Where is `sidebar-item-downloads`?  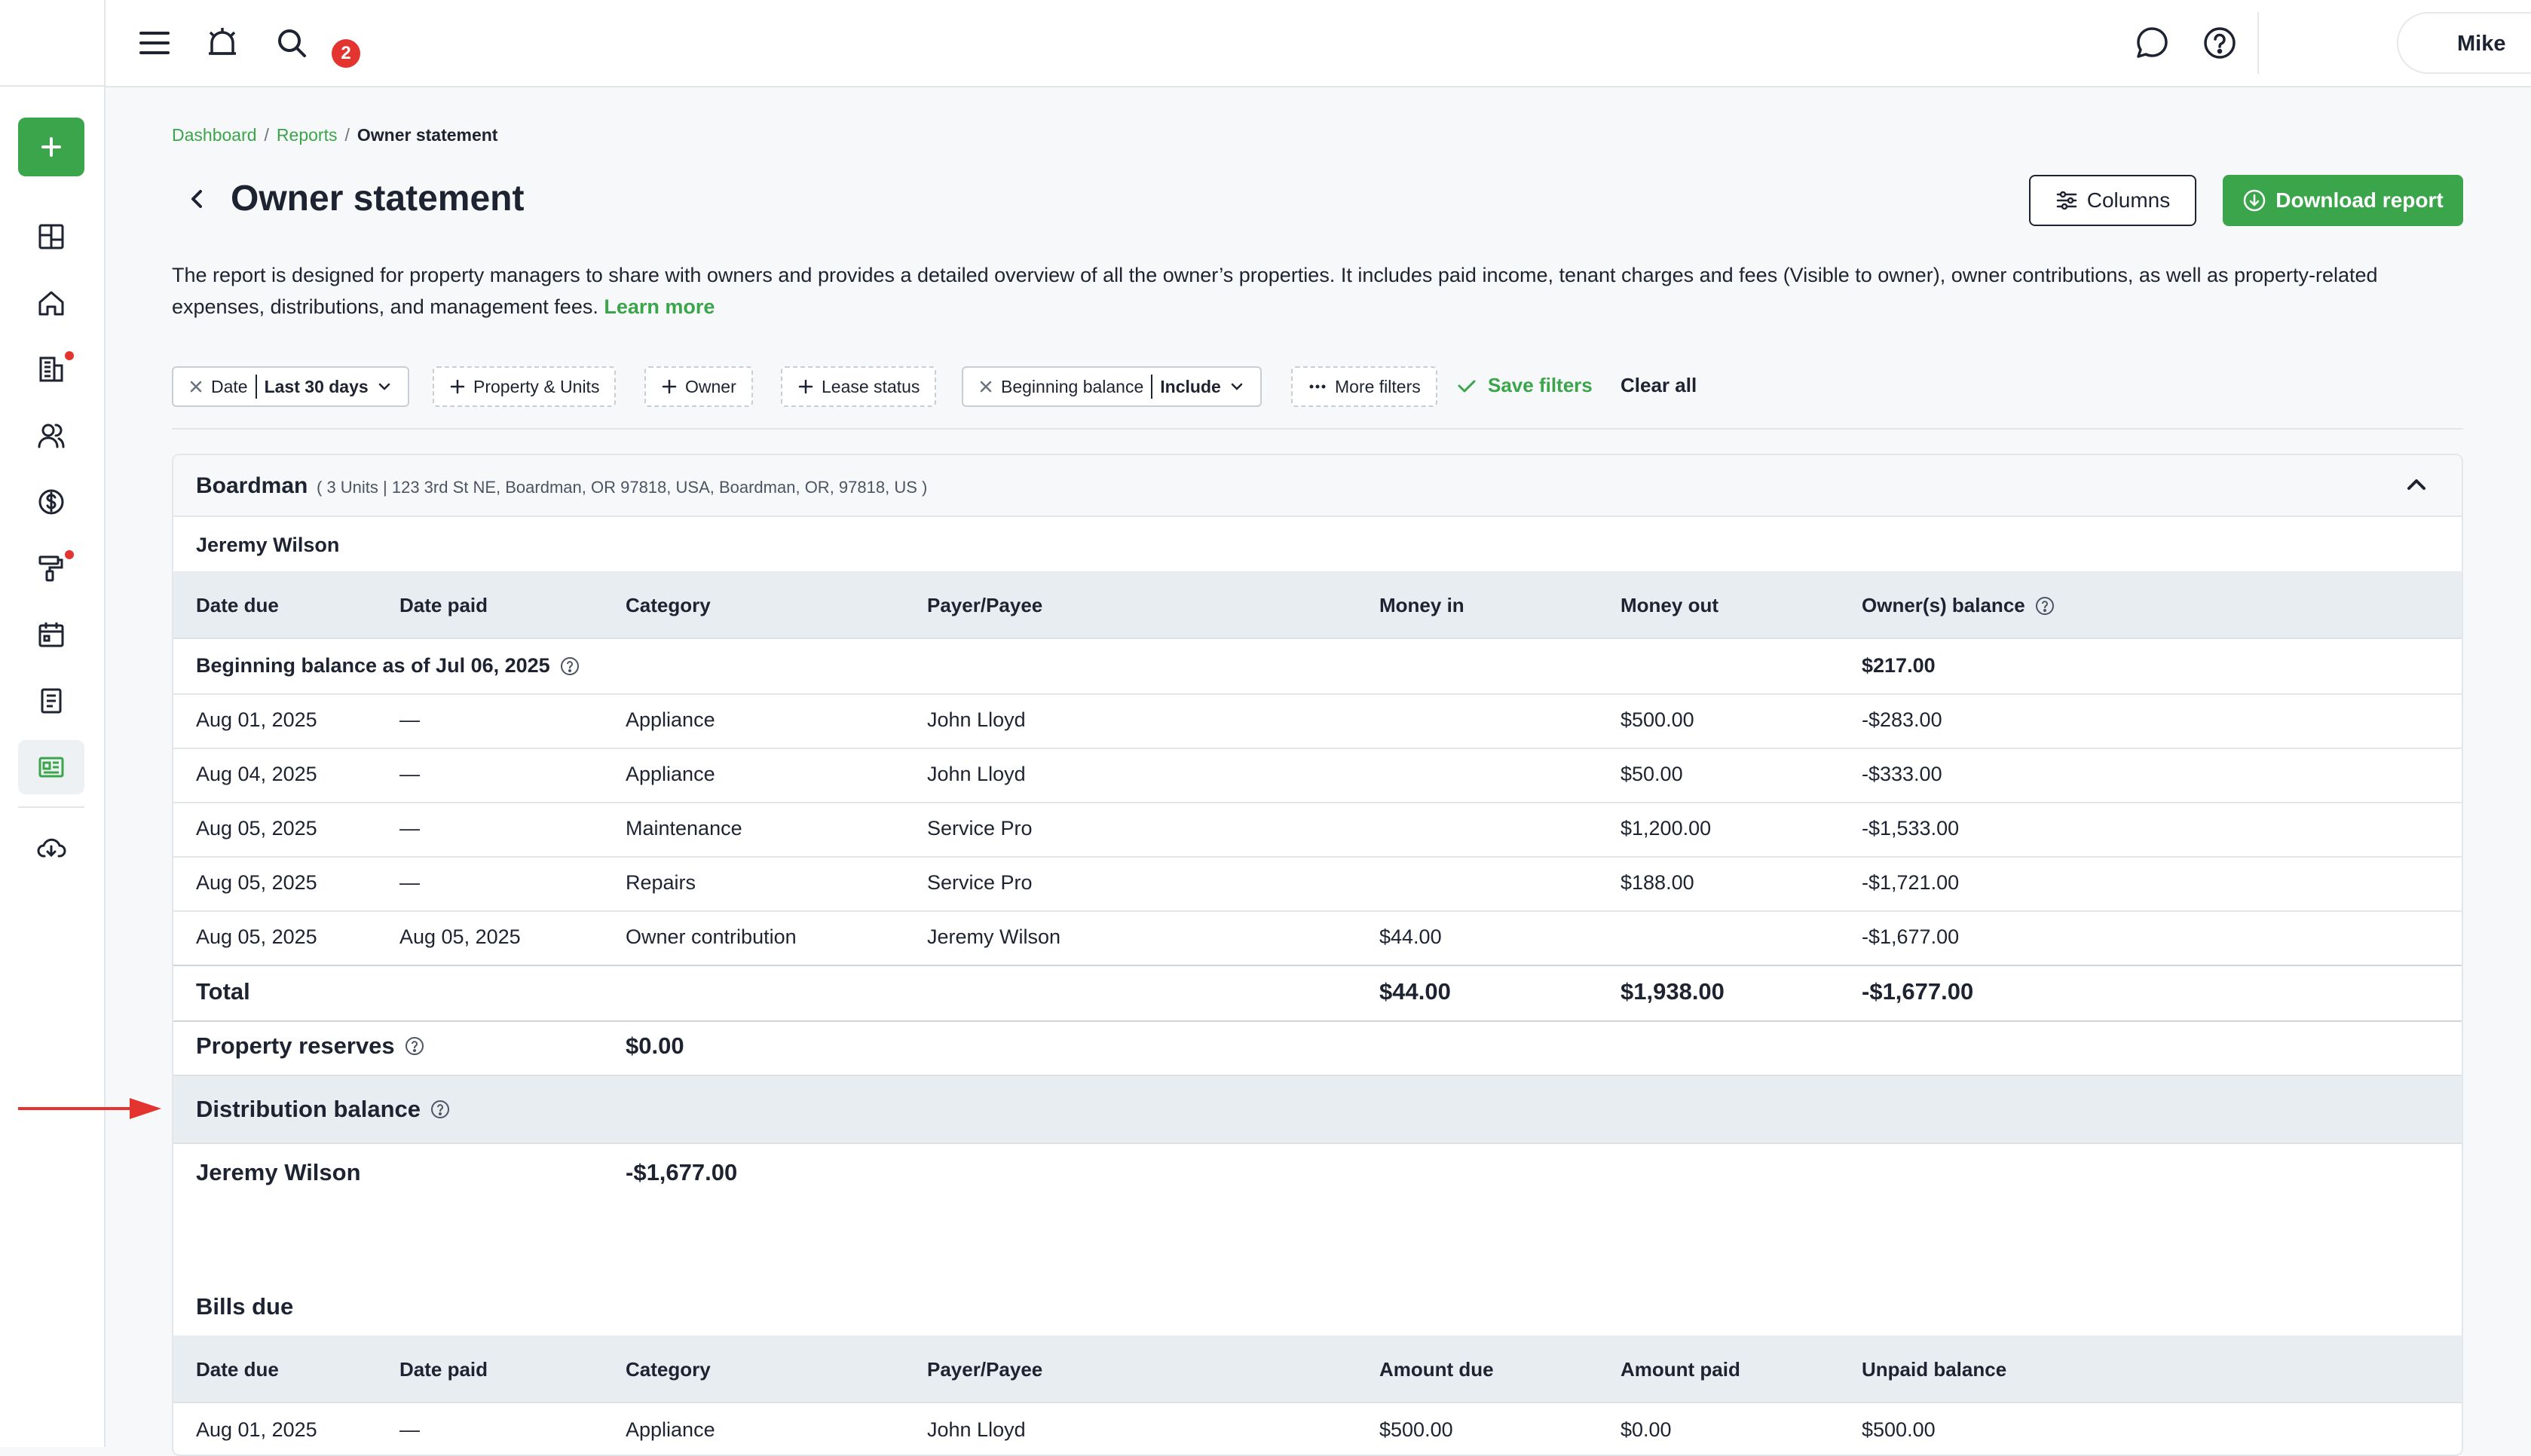 sidebar-item-downloads is located at coordinates (51, 847).